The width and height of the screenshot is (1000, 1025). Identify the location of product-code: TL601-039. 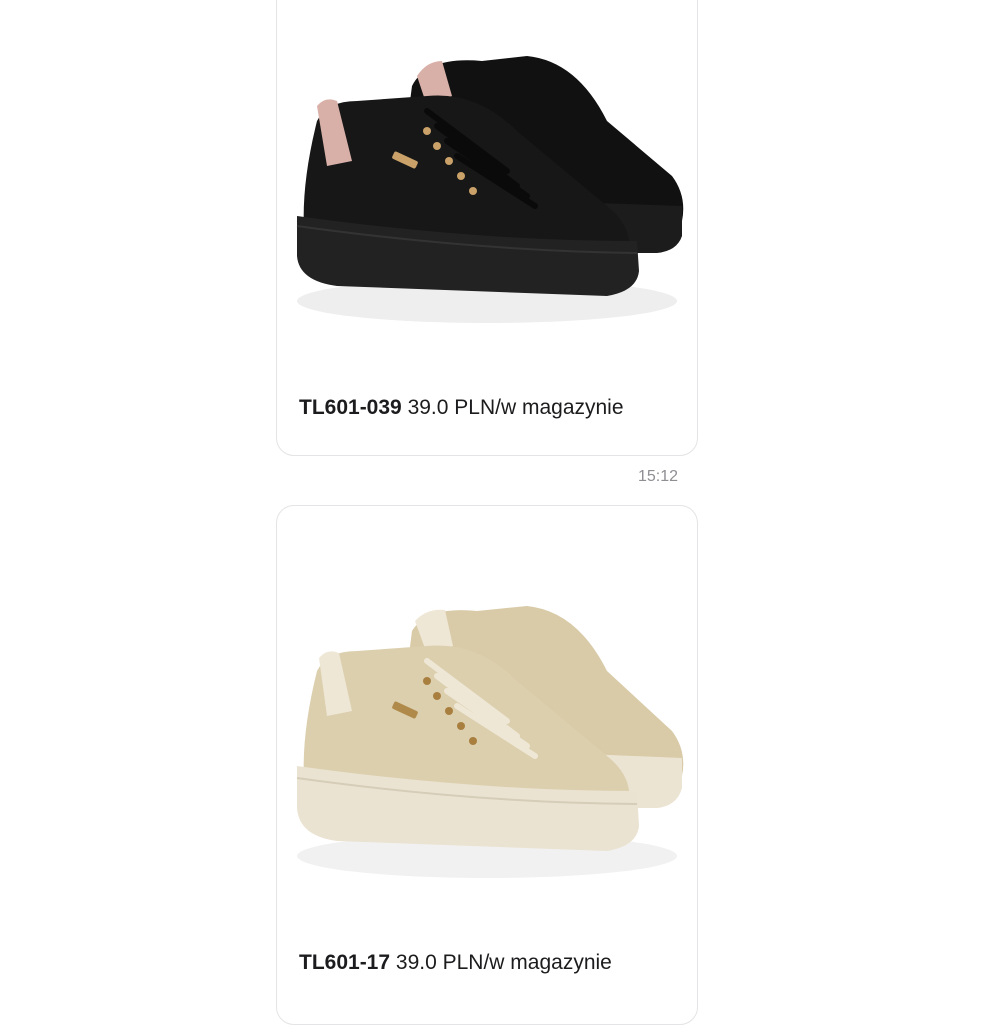
(350, 407).